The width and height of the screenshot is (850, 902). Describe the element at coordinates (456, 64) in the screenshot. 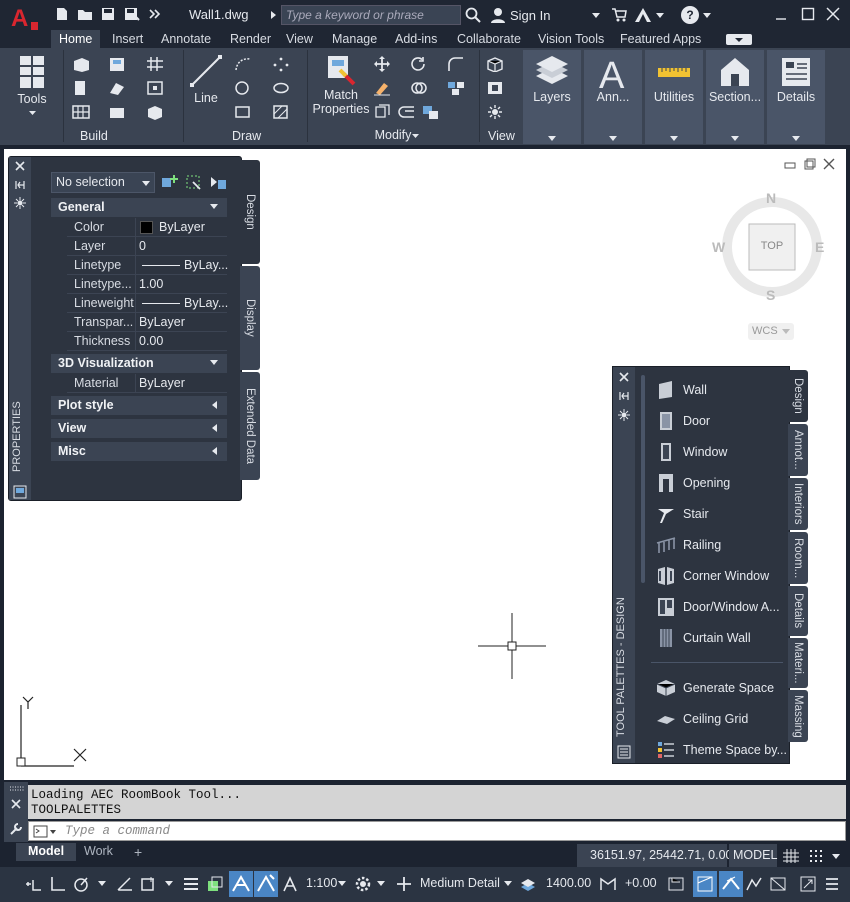

I see `fillet-tool-icon` at that location.